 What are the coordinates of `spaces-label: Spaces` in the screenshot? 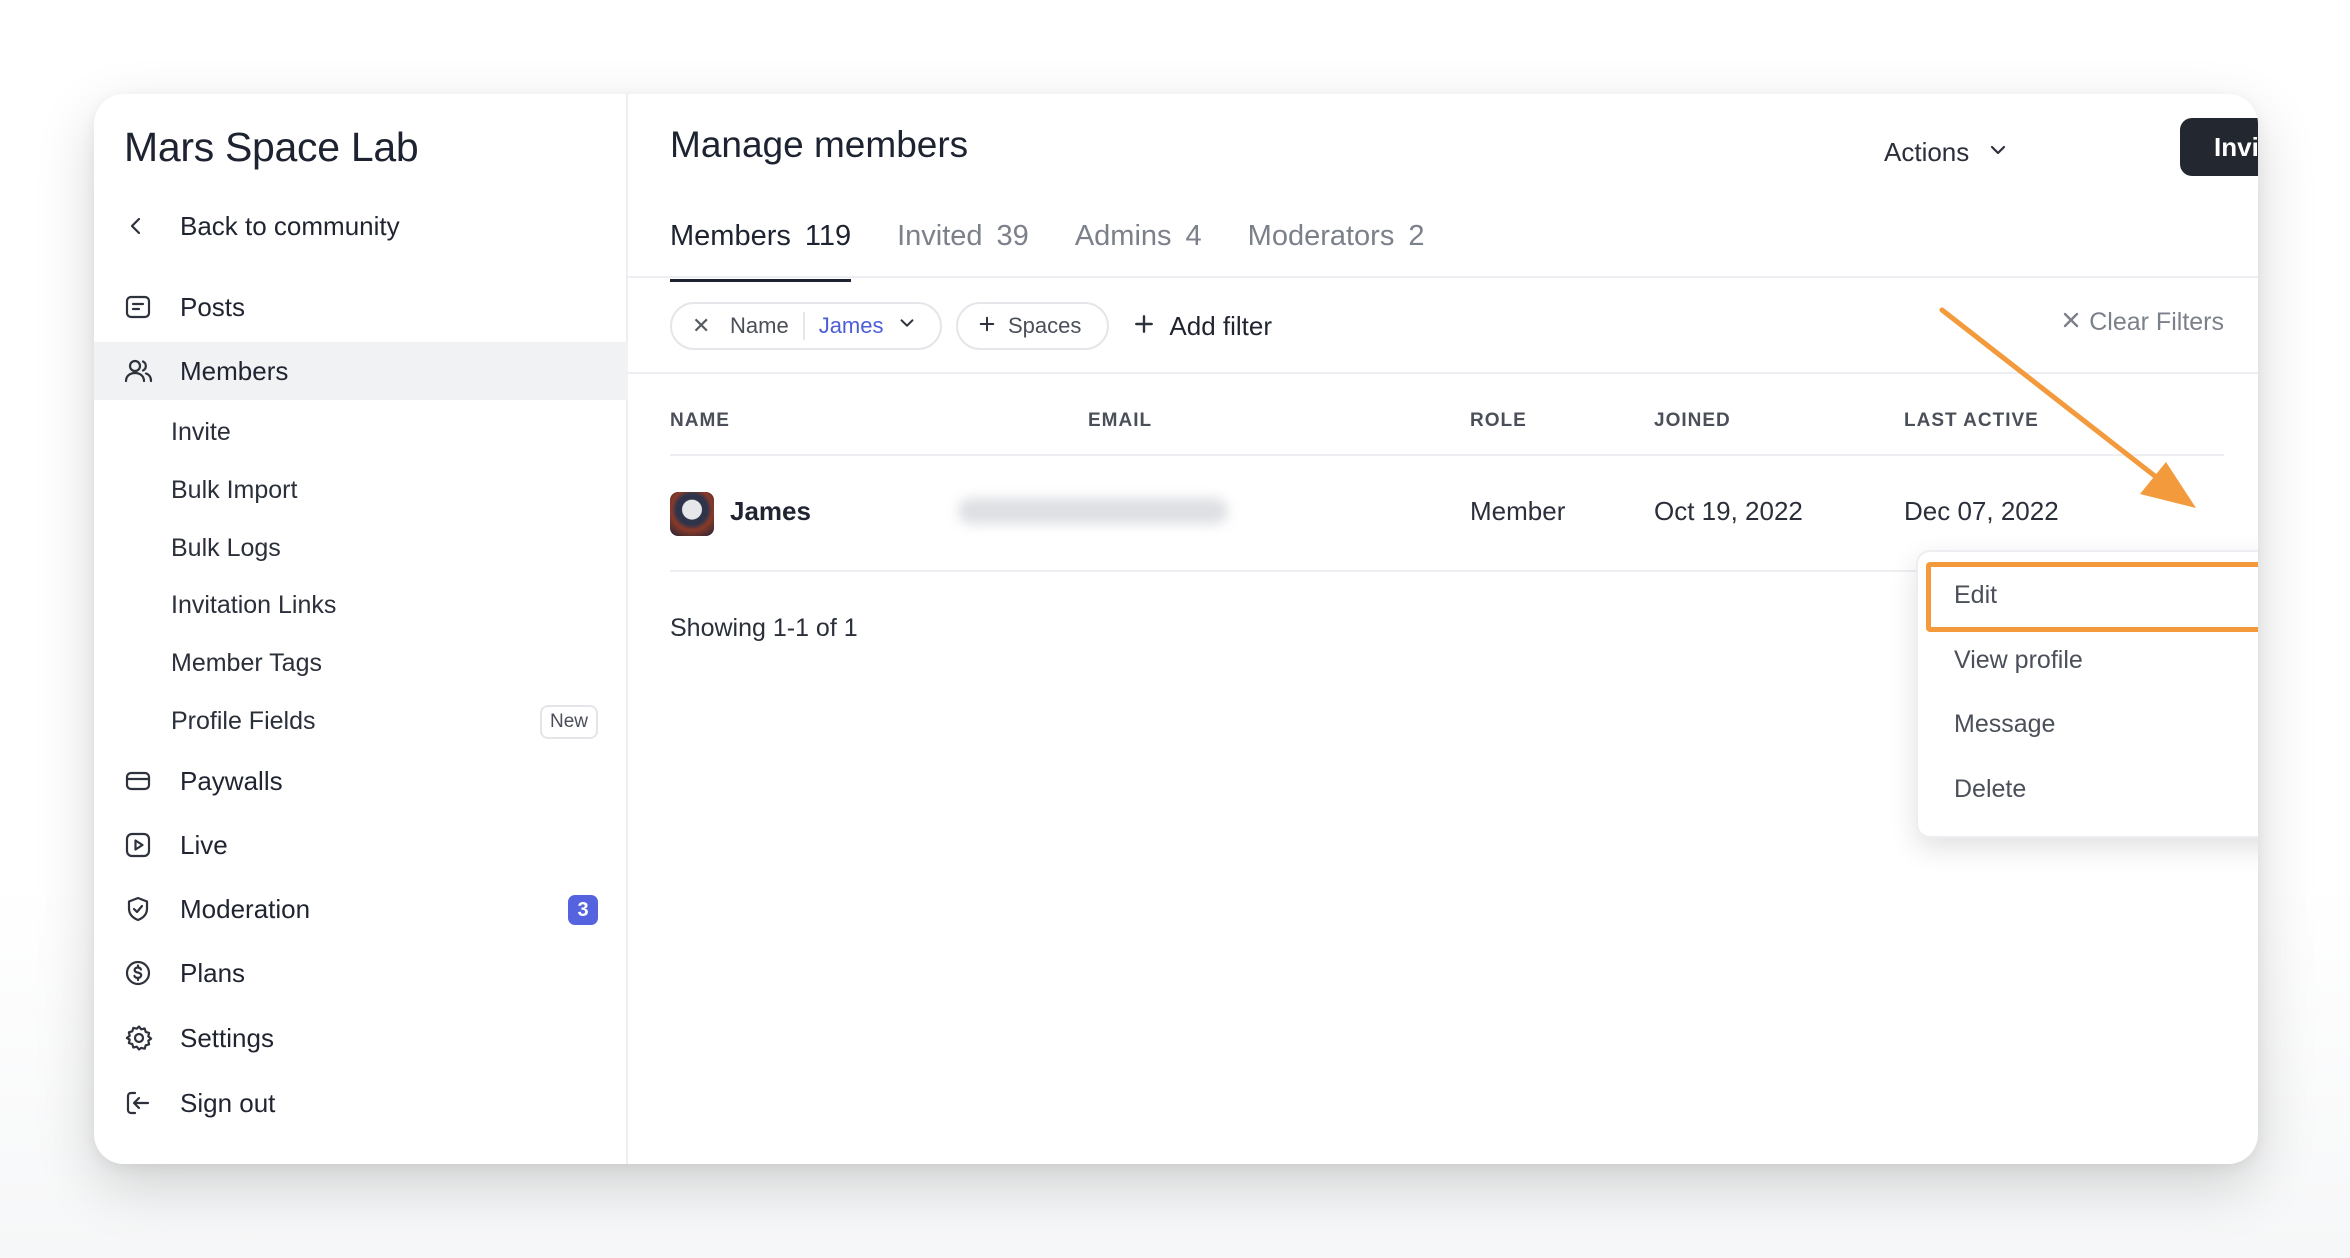 It's located at (1045, 325).